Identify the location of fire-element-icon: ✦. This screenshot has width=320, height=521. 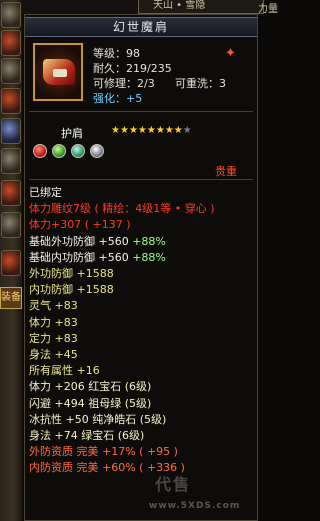
(230, 53).